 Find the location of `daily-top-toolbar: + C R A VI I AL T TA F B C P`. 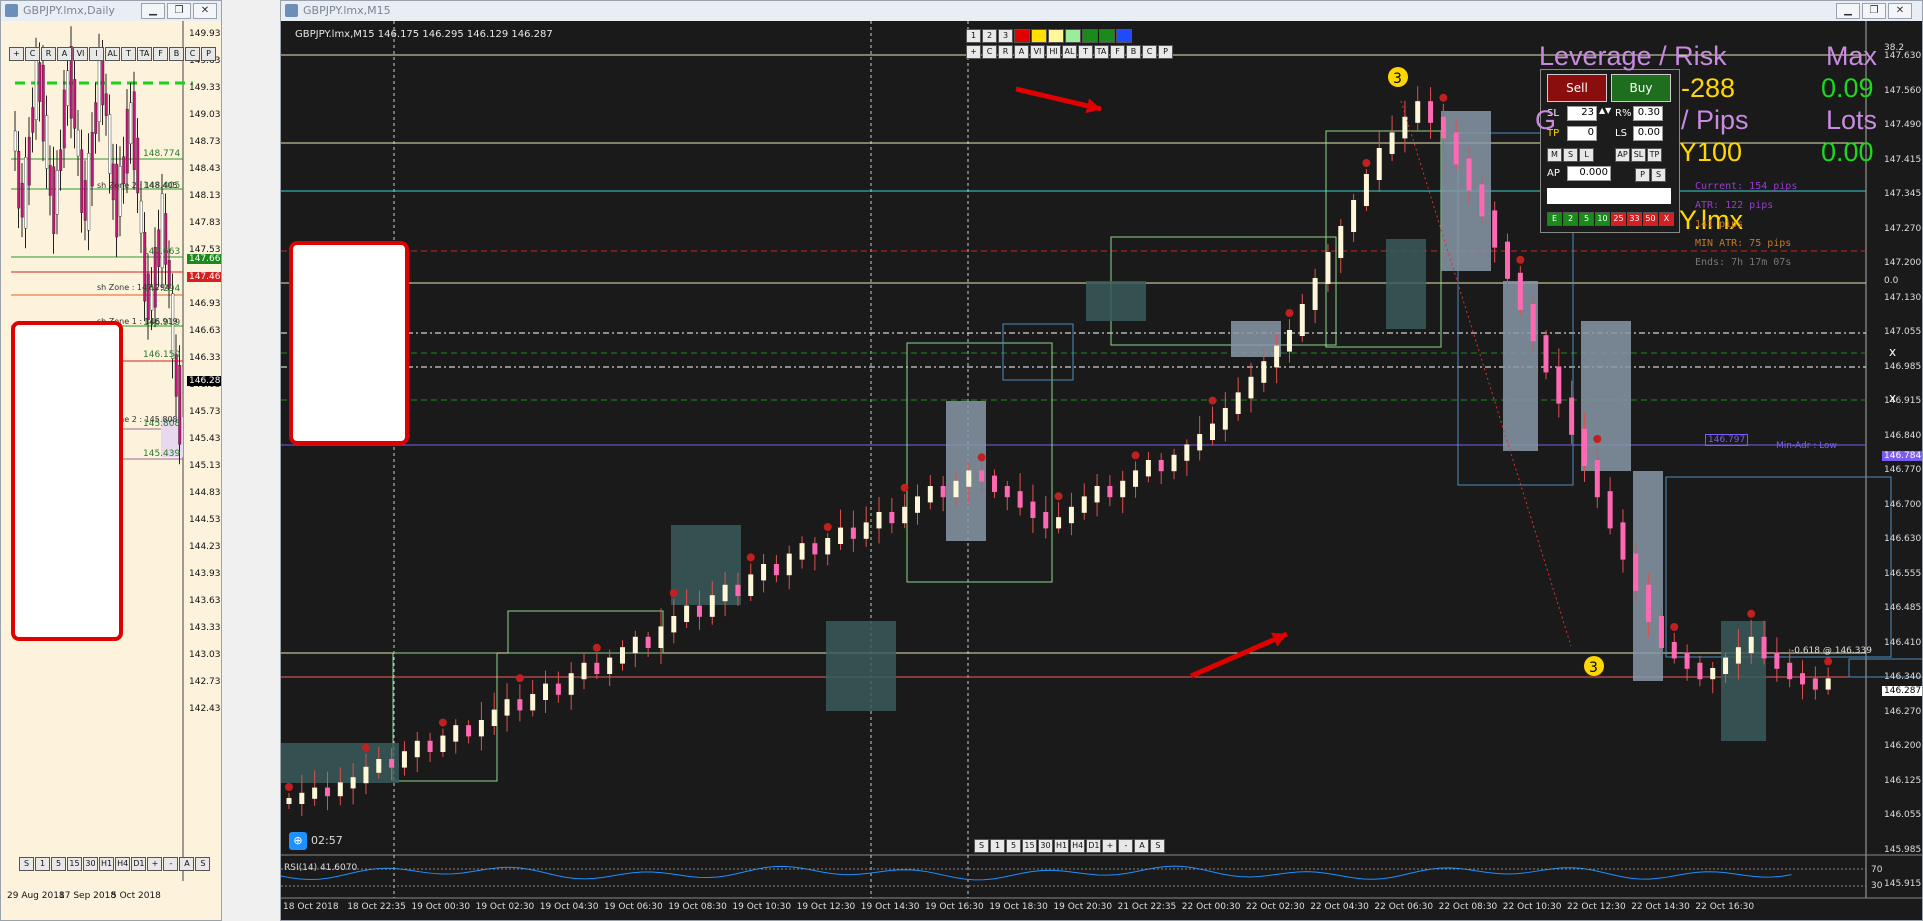

daily-top-toolbar: + C R A VI I AL T TA F B C P is located at coordinates (112, 54).